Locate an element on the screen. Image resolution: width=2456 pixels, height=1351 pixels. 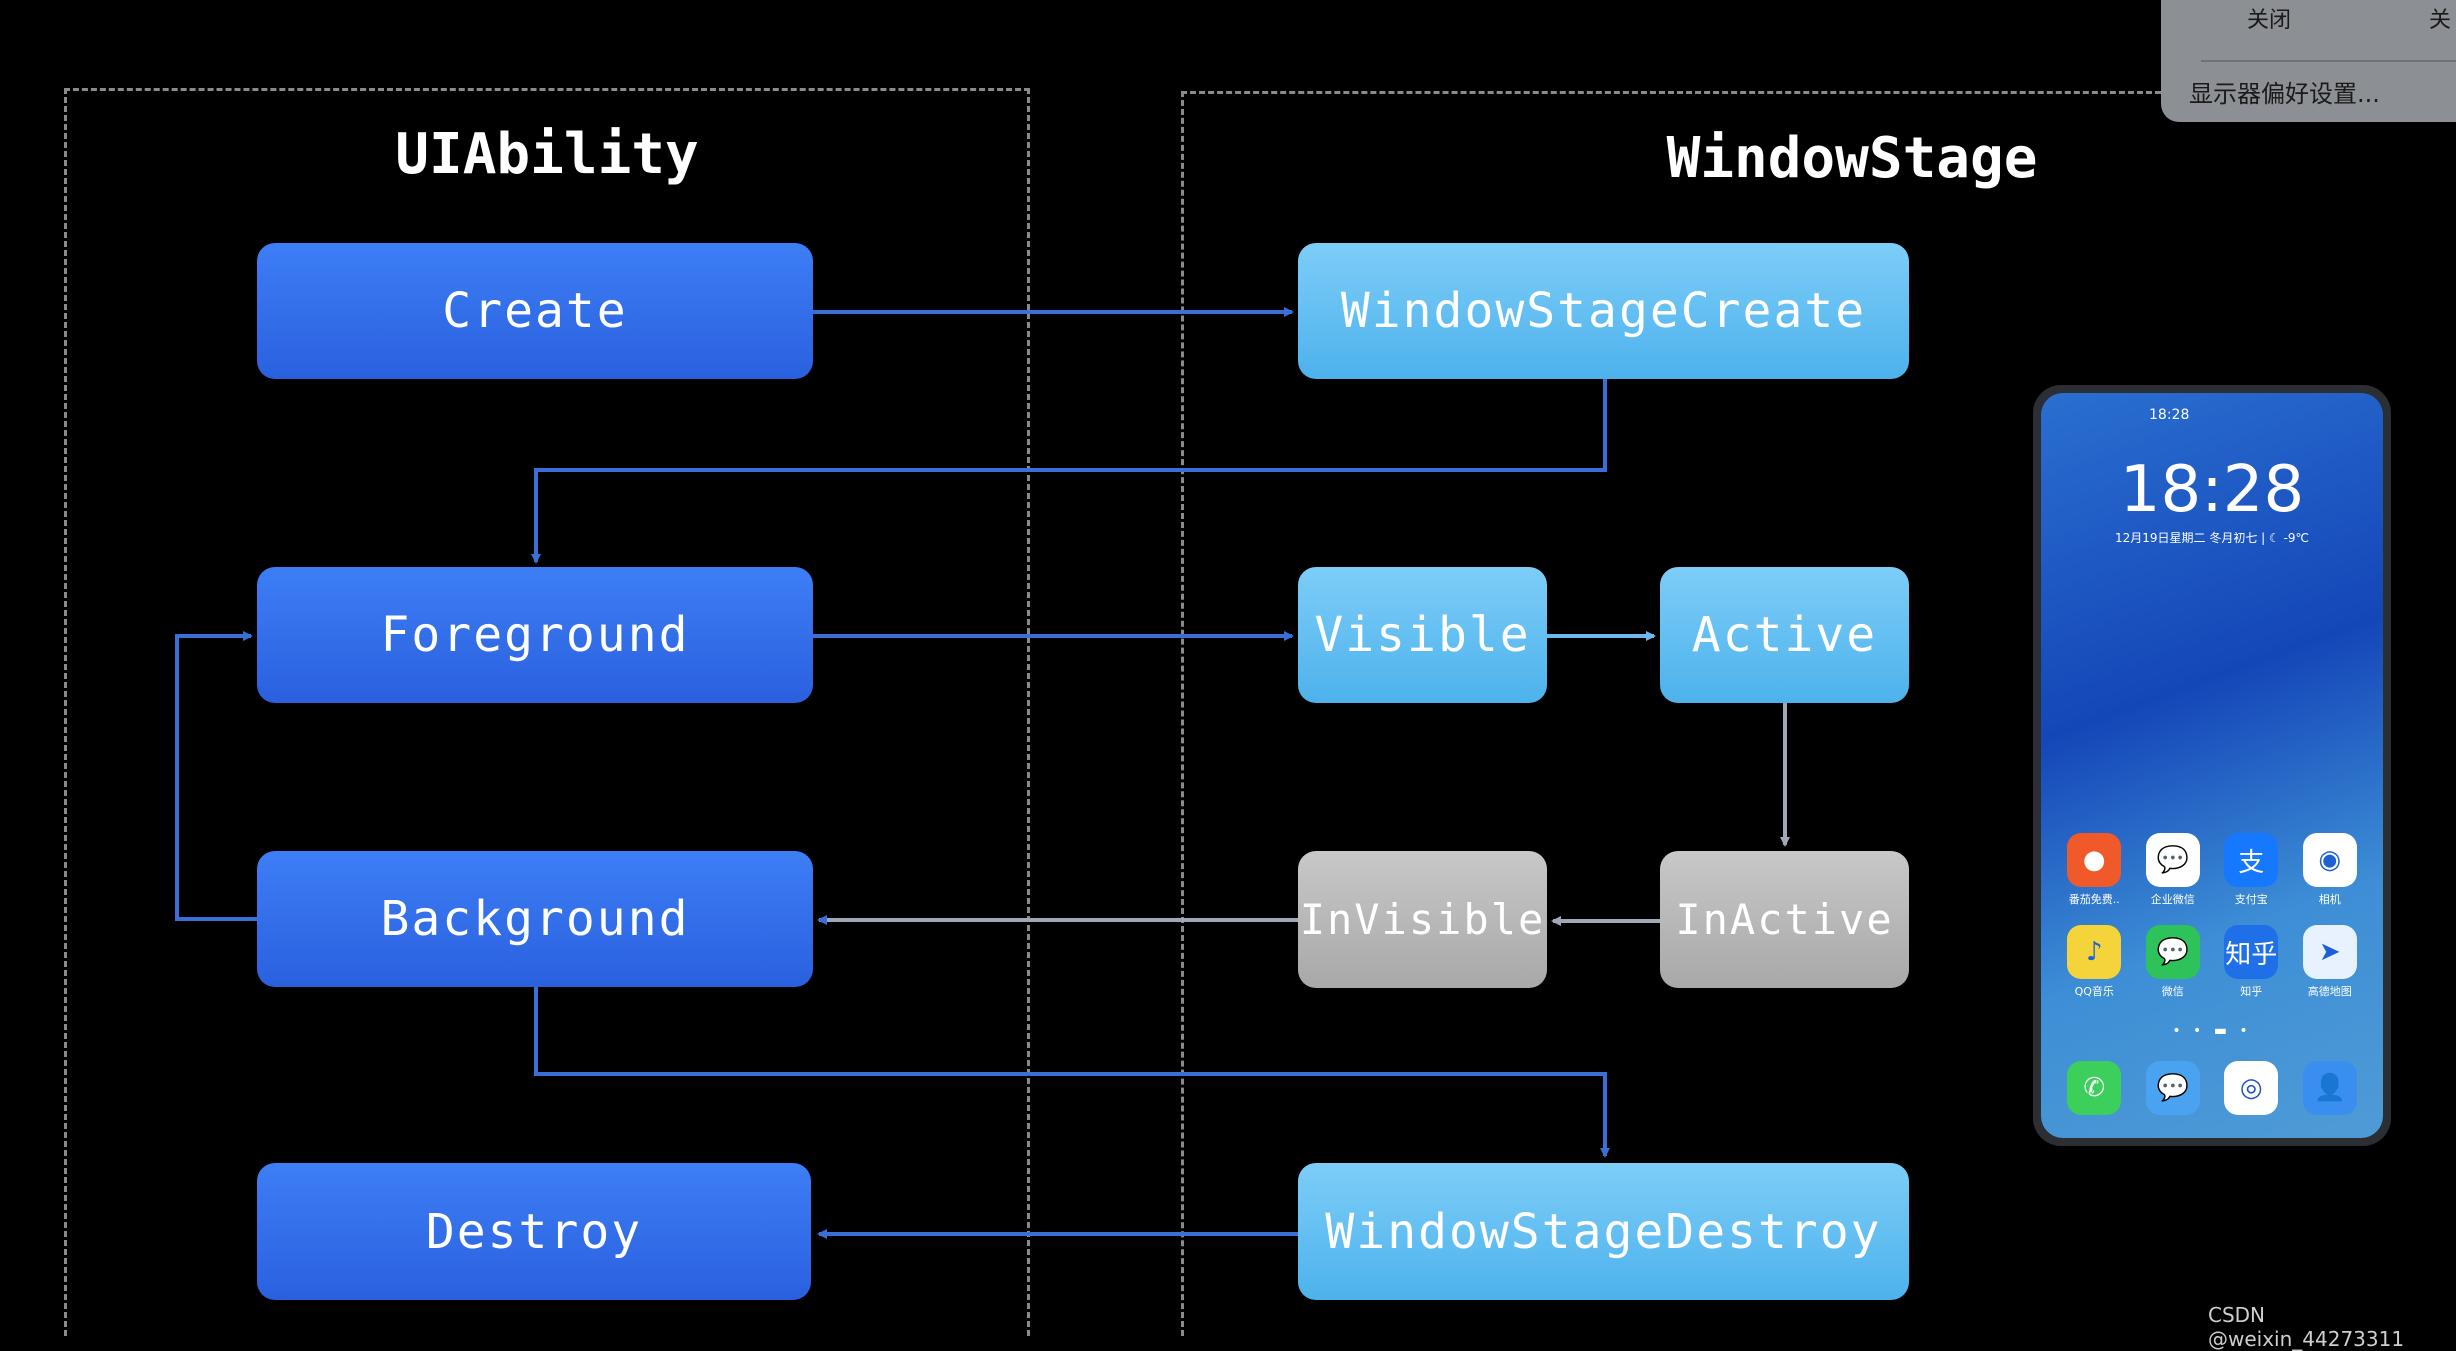
menu-item-close: 关闭 is located at coordinates (2269, 18).